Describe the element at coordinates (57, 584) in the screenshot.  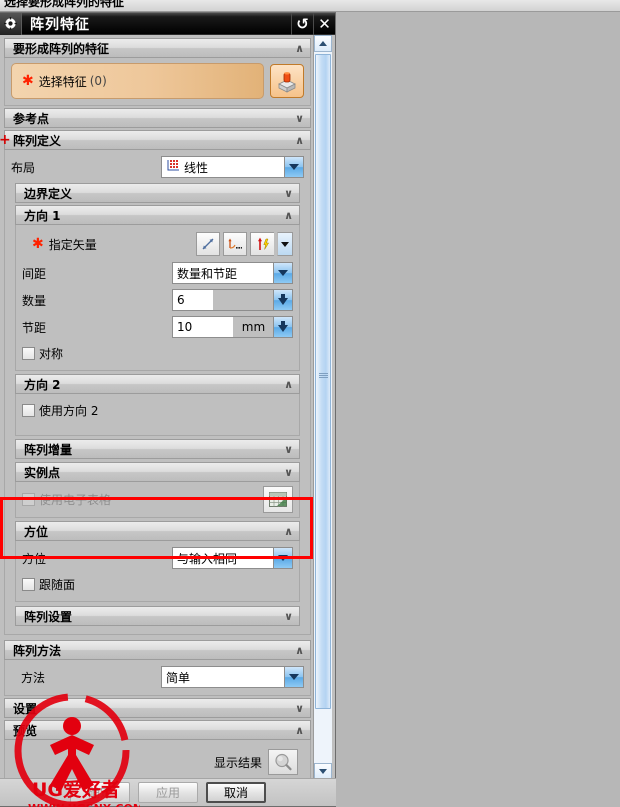
I see `follow-face-label: 跟随面` at that location.